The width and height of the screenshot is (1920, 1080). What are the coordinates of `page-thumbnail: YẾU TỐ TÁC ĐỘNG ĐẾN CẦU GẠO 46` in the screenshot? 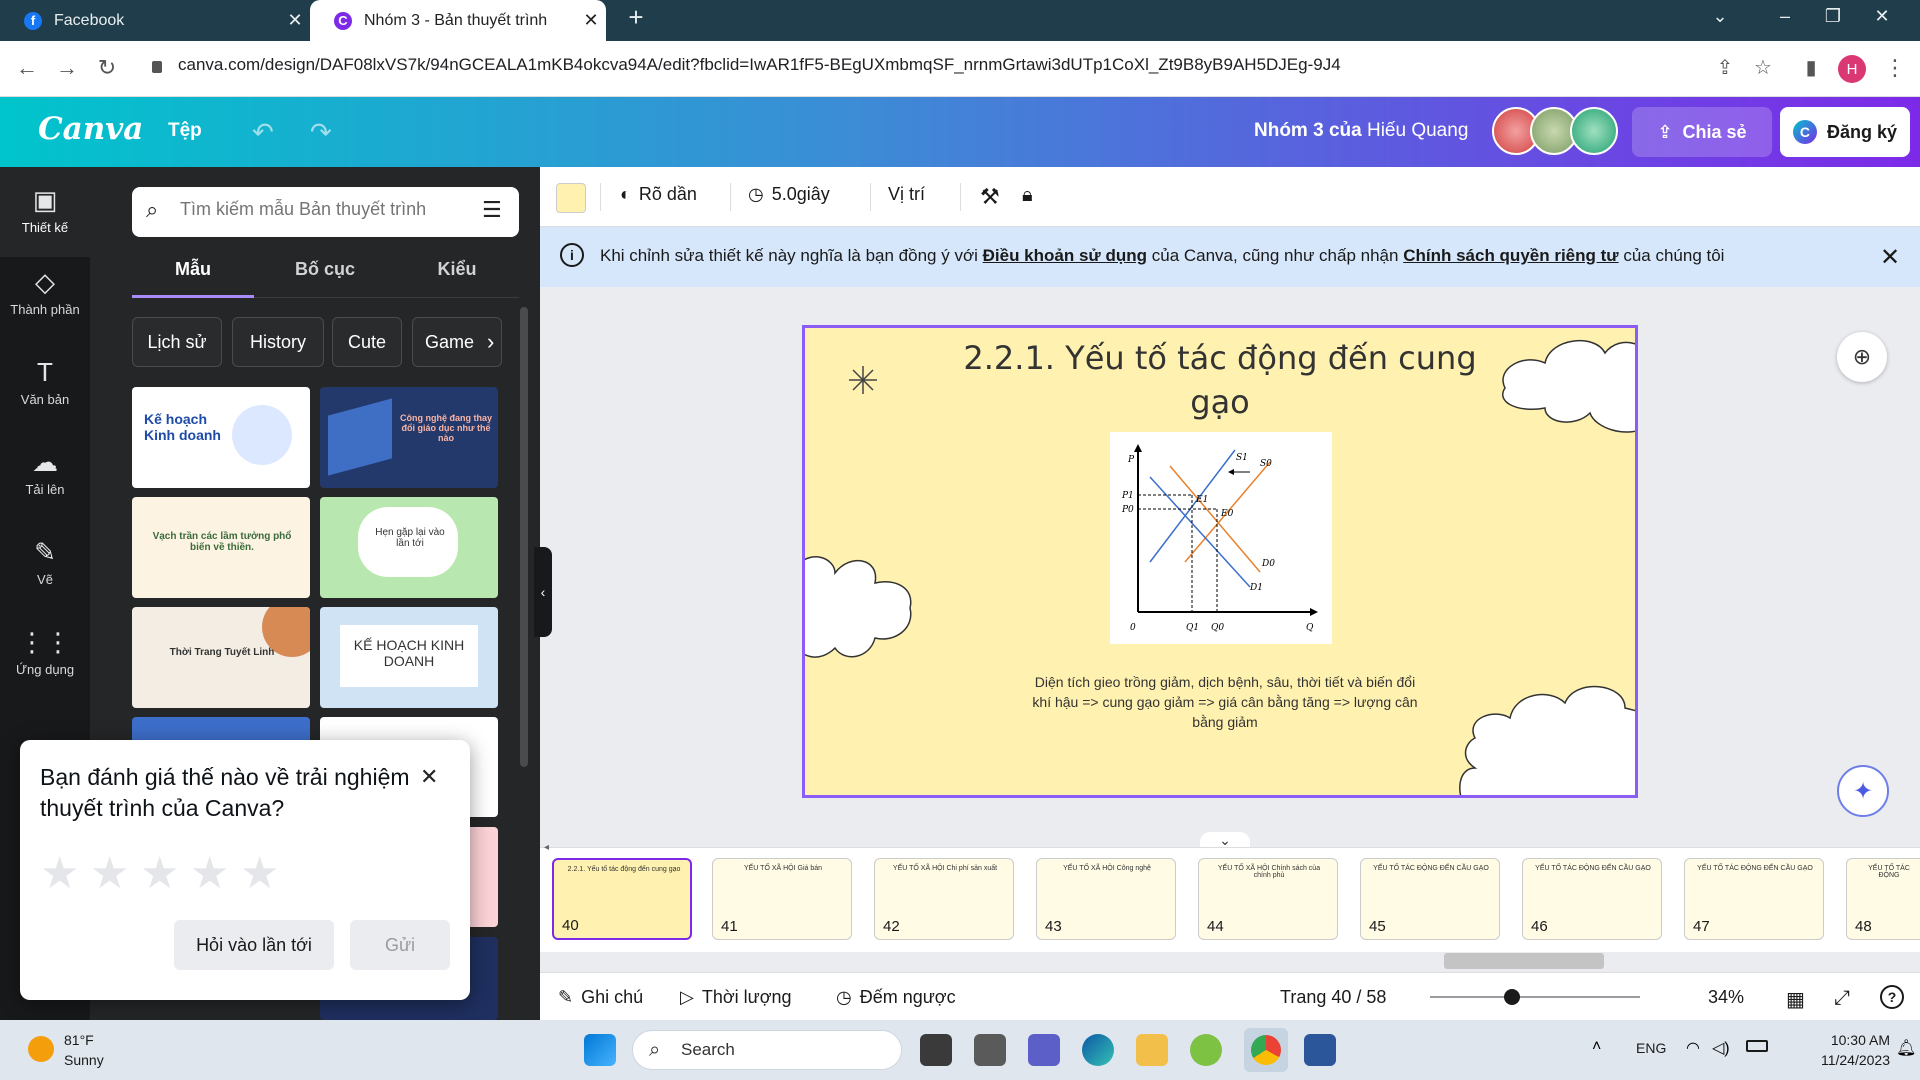 It's located at (1592, 899).